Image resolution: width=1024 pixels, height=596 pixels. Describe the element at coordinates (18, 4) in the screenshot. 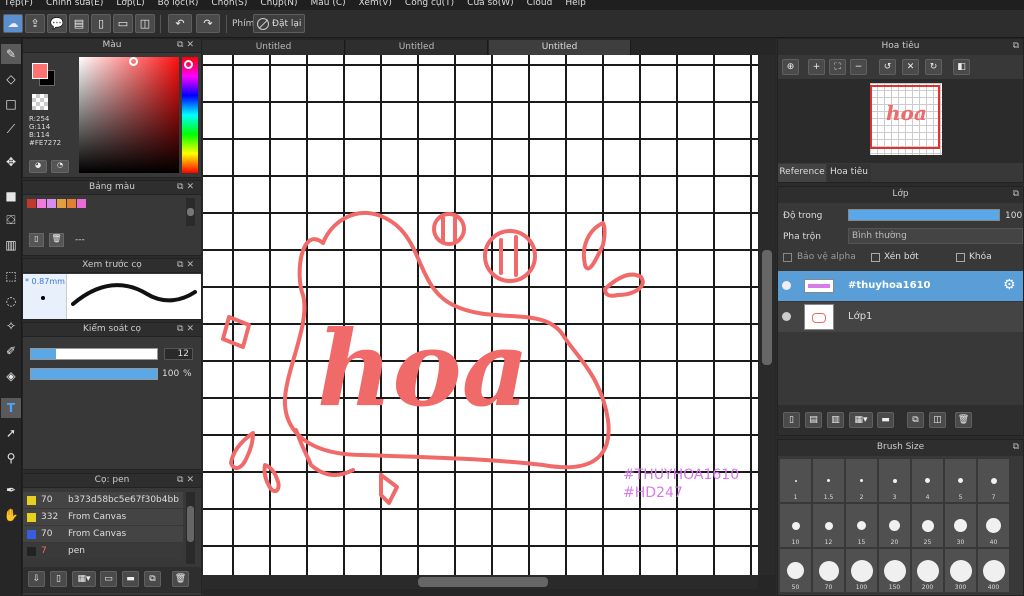

I see `menu-file: Tệp(F)` at that location.